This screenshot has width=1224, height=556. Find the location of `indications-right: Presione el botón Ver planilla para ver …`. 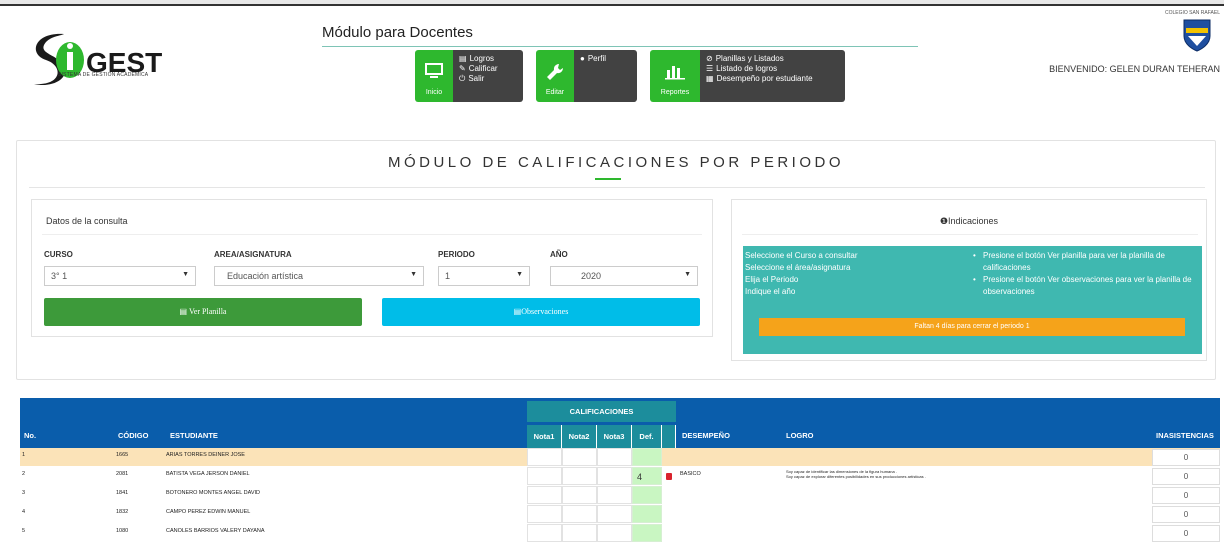

indications-right: Presione el botón Ver planilla para ver … is located at coordinates (1083, 274).